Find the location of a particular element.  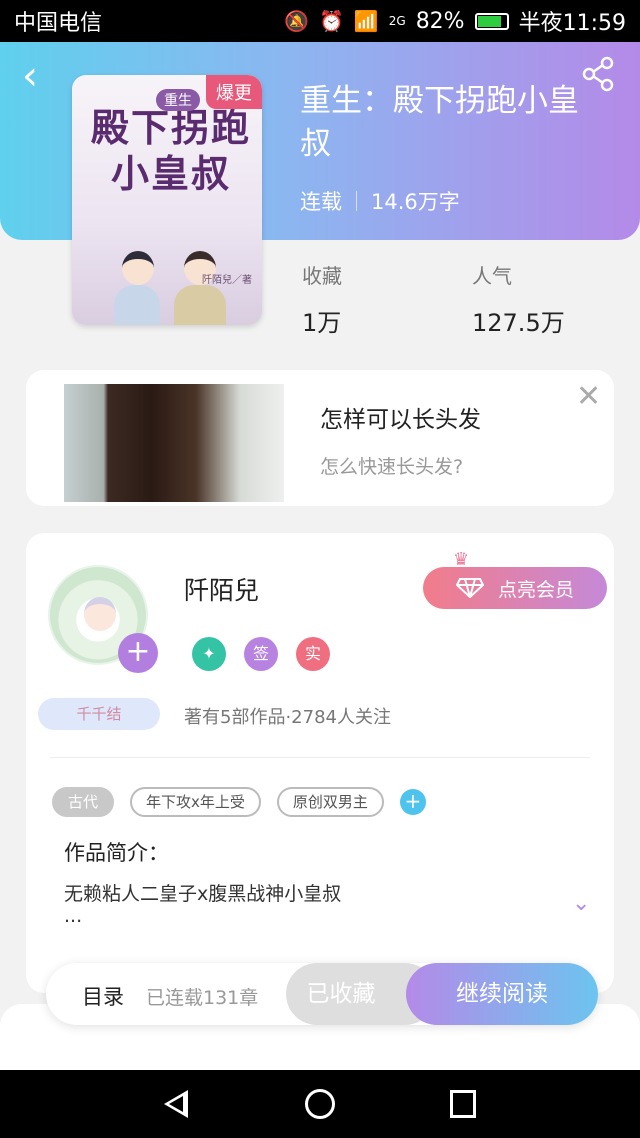

mute-icon: 🔕 is located at coordinates (296, 21).